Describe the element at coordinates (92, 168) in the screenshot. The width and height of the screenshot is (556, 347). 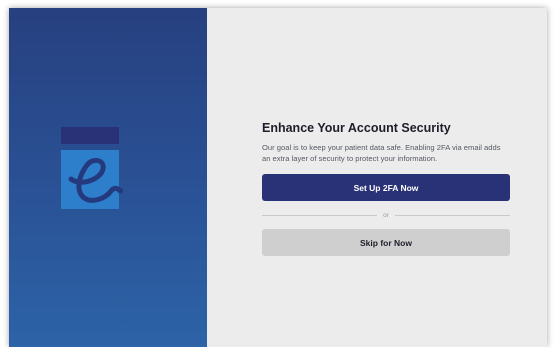
I see `e-notepad-logo-icon` at that location.